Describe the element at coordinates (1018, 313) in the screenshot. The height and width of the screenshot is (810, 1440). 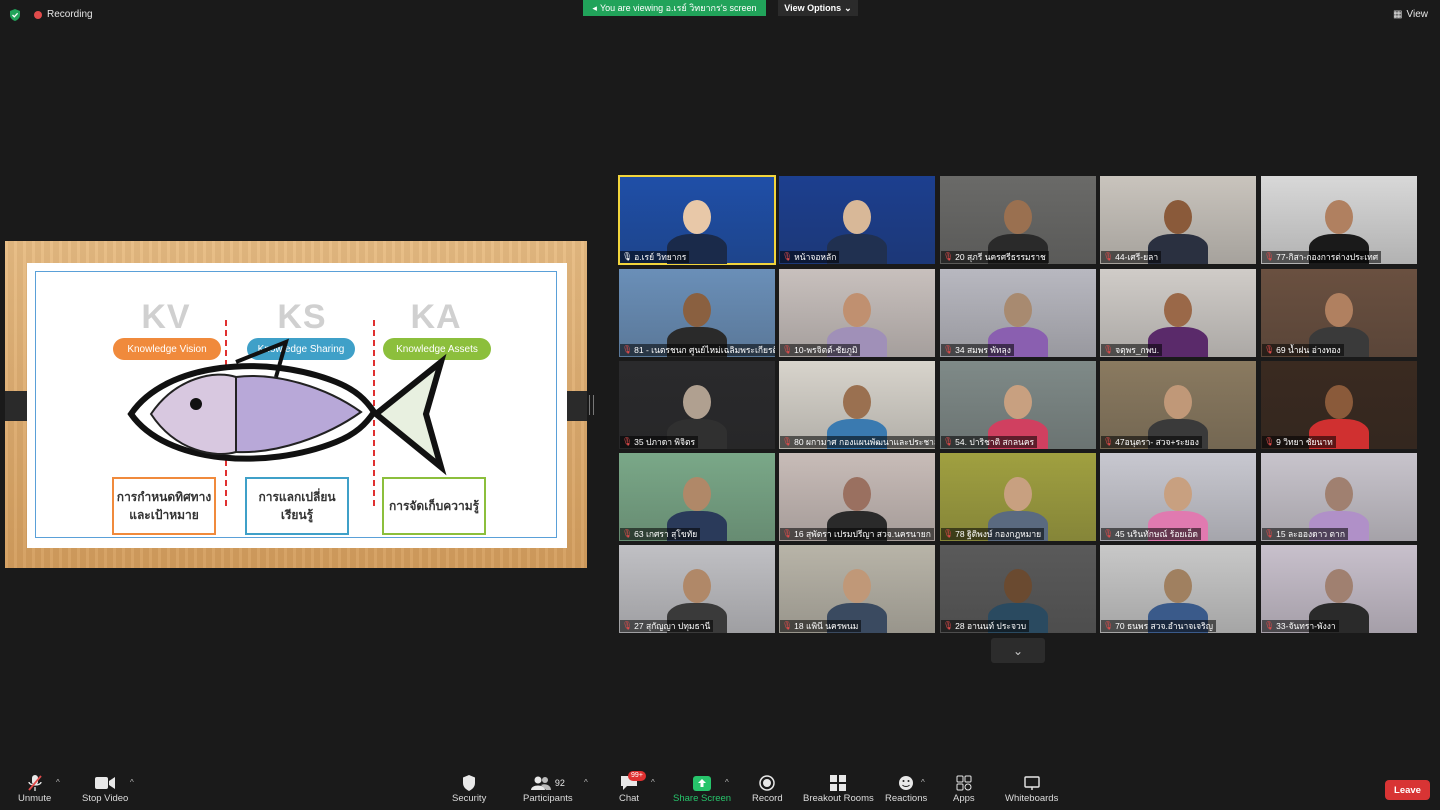
I see `participant-tile: 🎙 34 สมพร พัทลุง` at that location.